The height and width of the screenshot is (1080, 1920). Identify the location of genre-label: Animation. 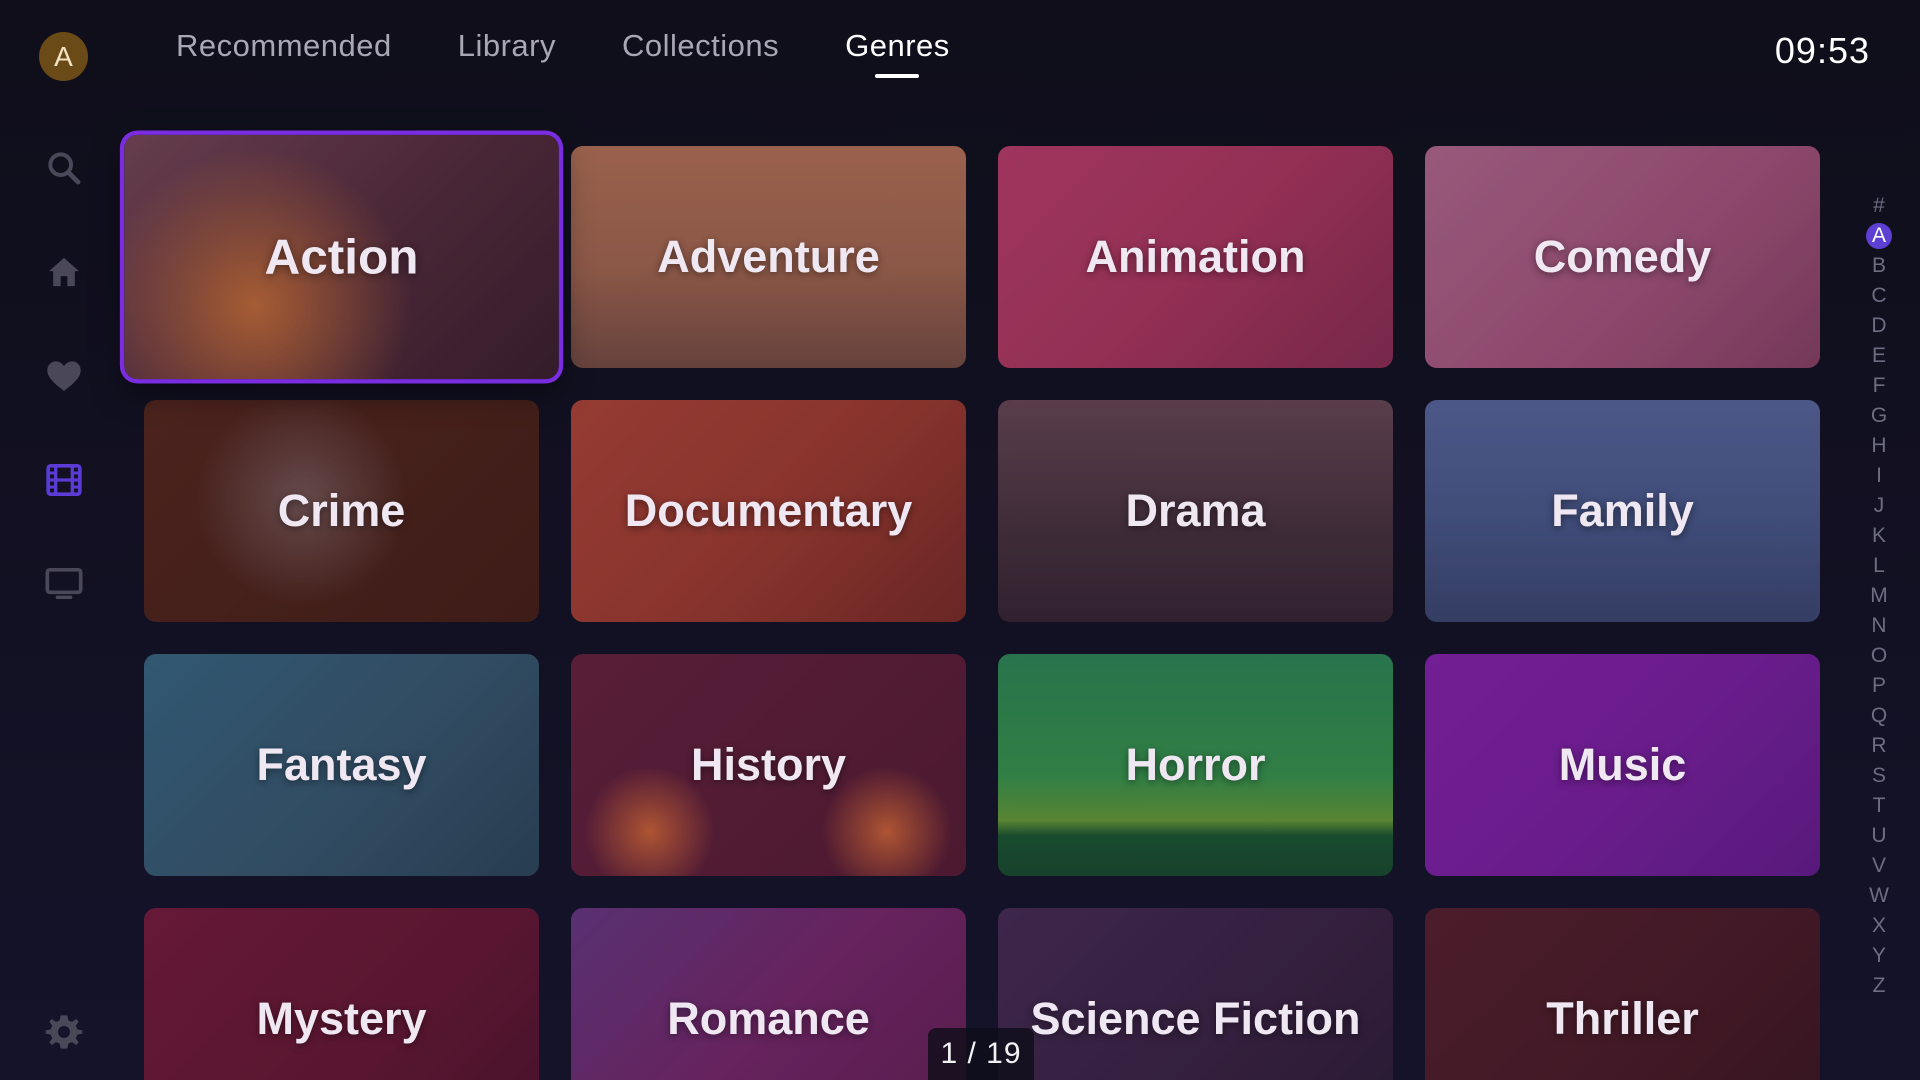
(1195, 256).